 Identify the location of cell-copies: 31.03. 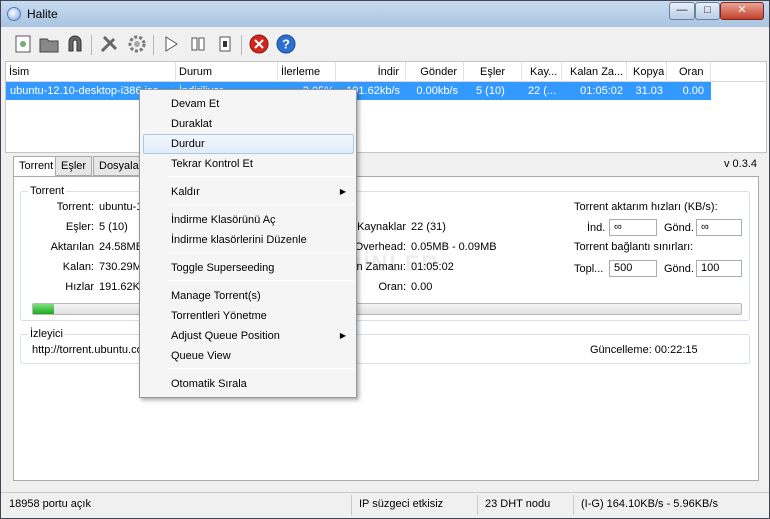
(649, 91).